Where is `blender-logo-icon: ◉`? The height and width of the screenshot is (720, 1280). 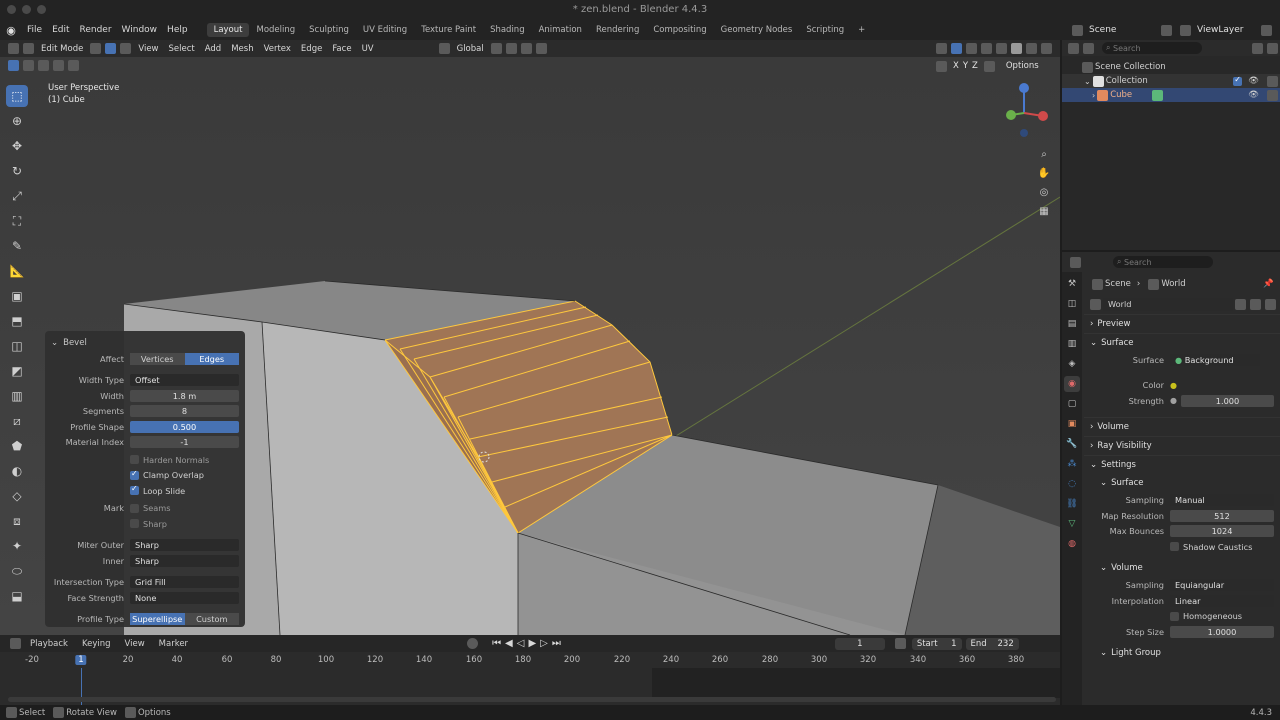
blender-logo-icon: ◉ is located at coordinates (11, 30).